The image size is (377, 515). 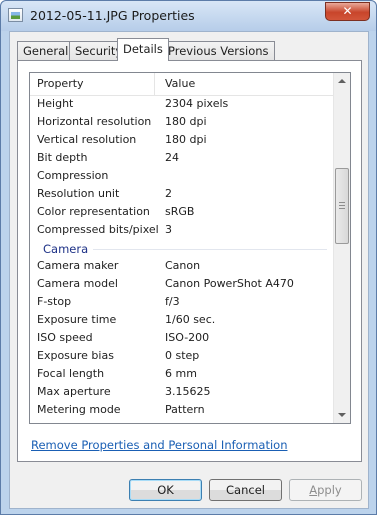 I want to click on list-item: Metering mode Pattern, so click(x=181, y=410).